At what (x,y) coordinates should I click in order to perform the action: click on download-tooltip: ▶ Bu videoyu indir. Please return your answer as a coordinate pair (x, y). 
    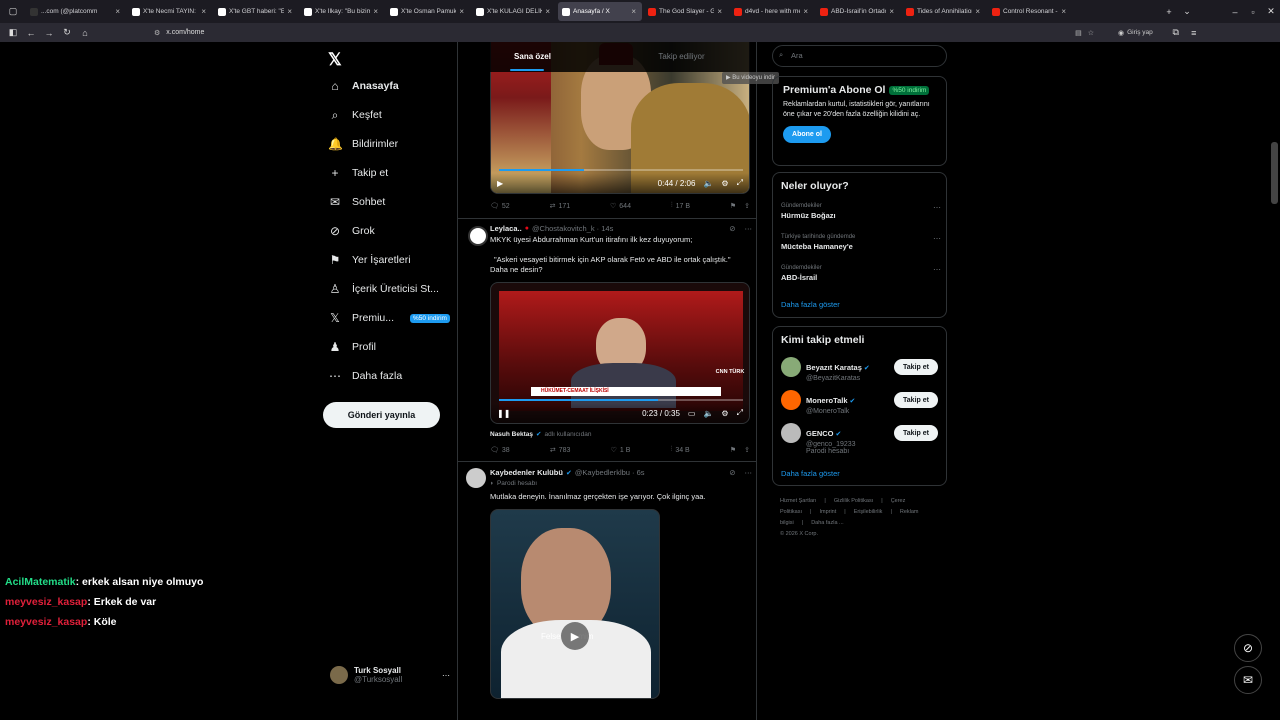
    Looking at the image, I should click on (750, 78).